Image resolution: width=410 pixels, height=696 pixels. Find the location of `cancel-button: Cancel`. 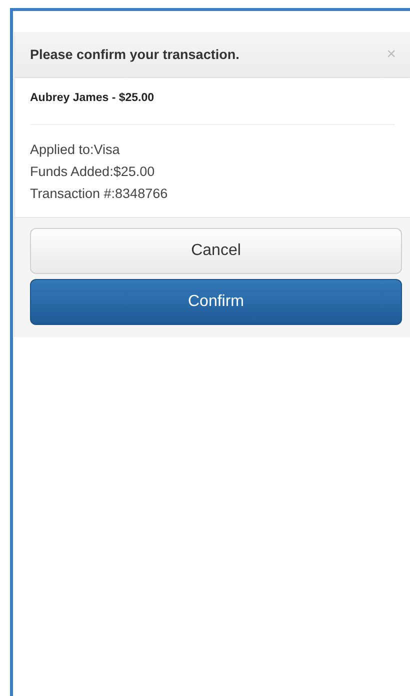

cancel-button: Cancel is located at coordinates (216, 251).